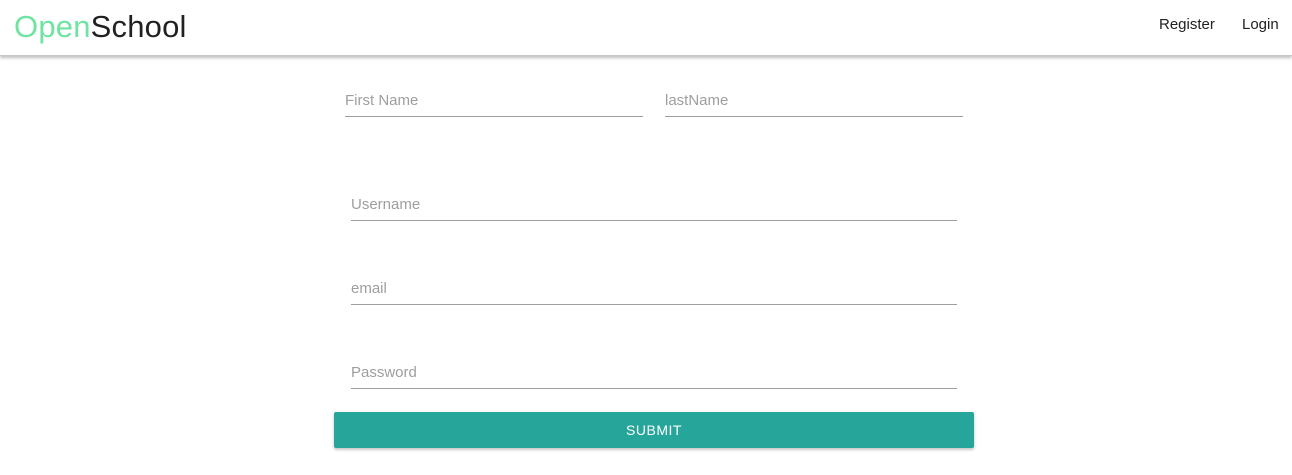 The image size is (1292, 475). Describe the element at coordinates (52, 26) in the screenshot. I see `brand-open-text: Open` at that location.